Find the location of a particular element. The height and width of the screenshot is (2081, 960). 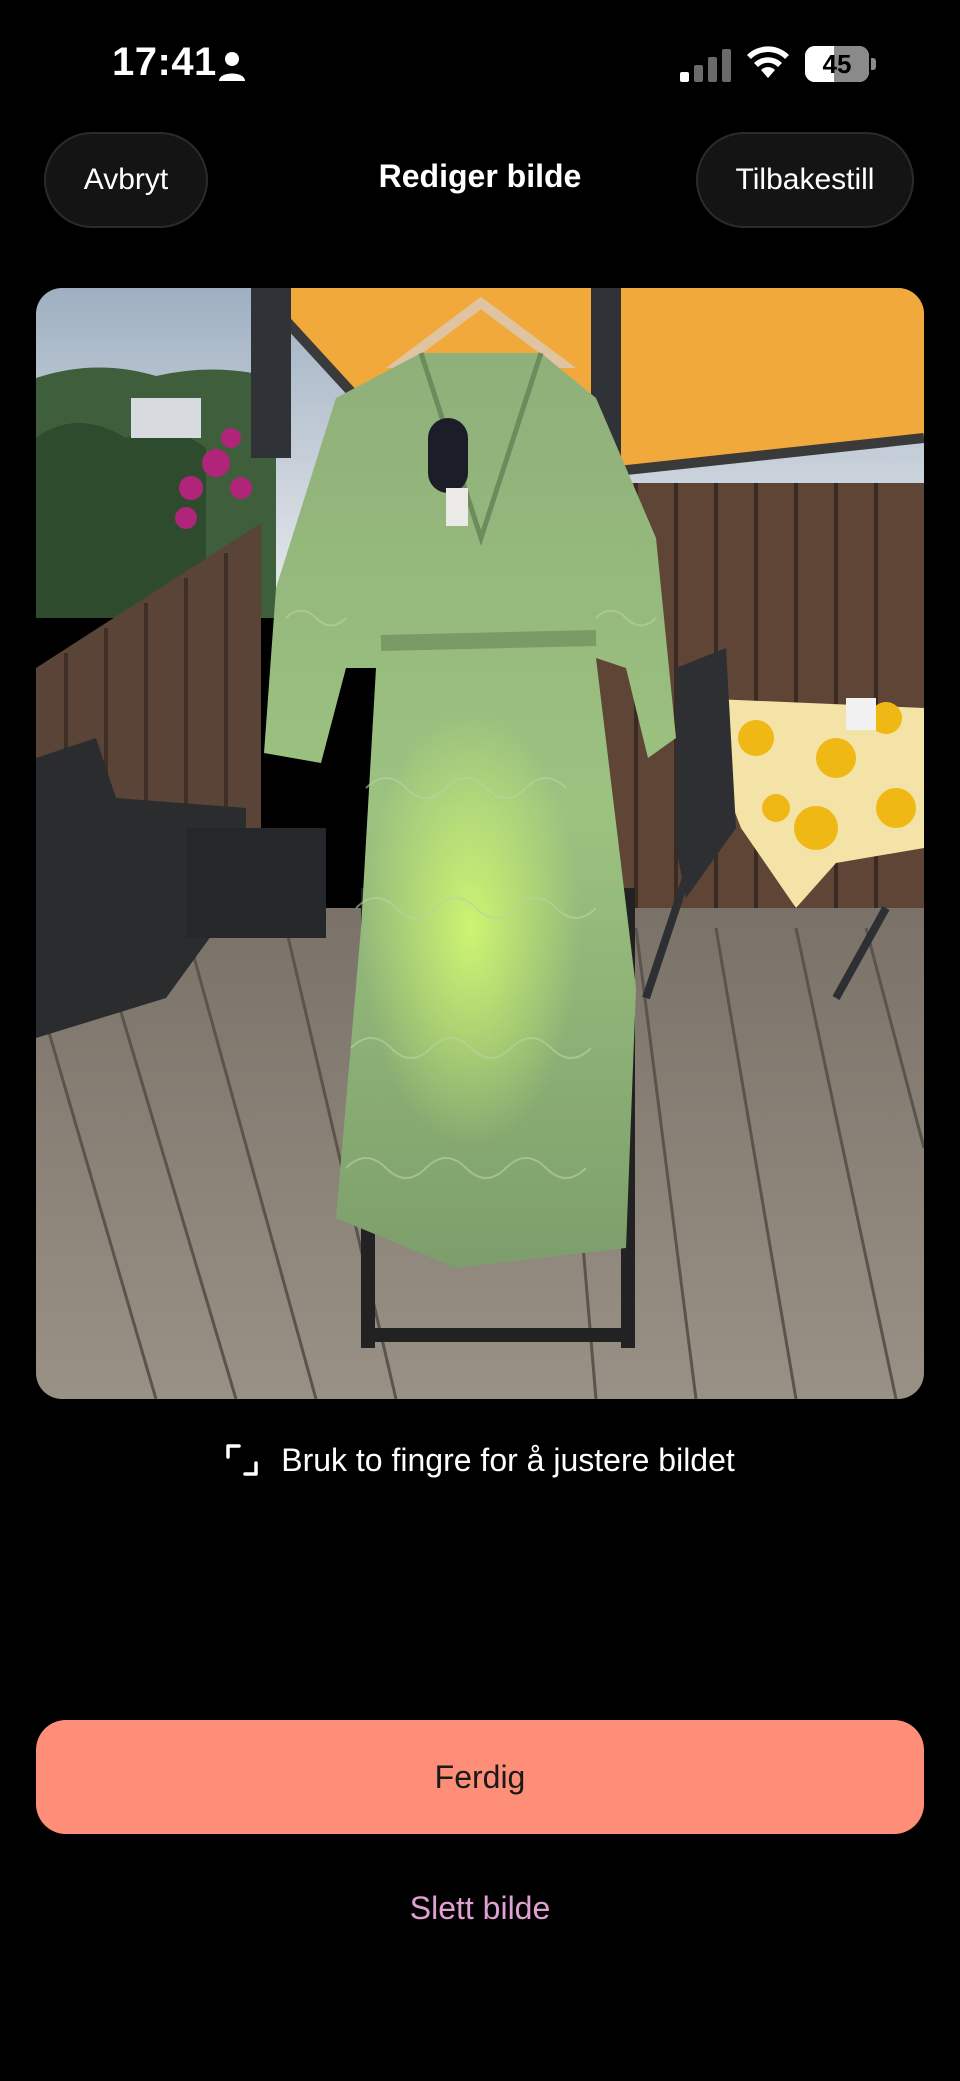

delete-photo-link: Slett bilde is located at coordinates (480, 1908).